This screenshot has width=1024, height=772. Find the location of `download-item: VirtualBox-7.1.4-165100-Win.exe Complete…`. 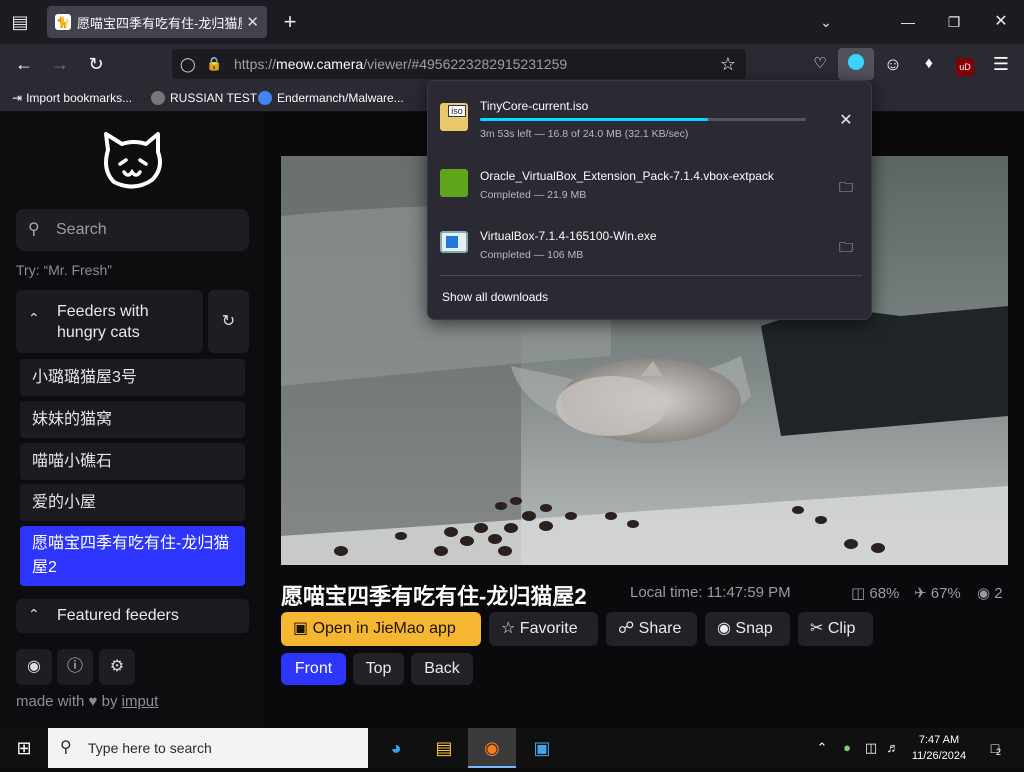

download-item: VirtualBox-7.1.4-165100-Win.exe Complete… is located at coordinates (650, 246).